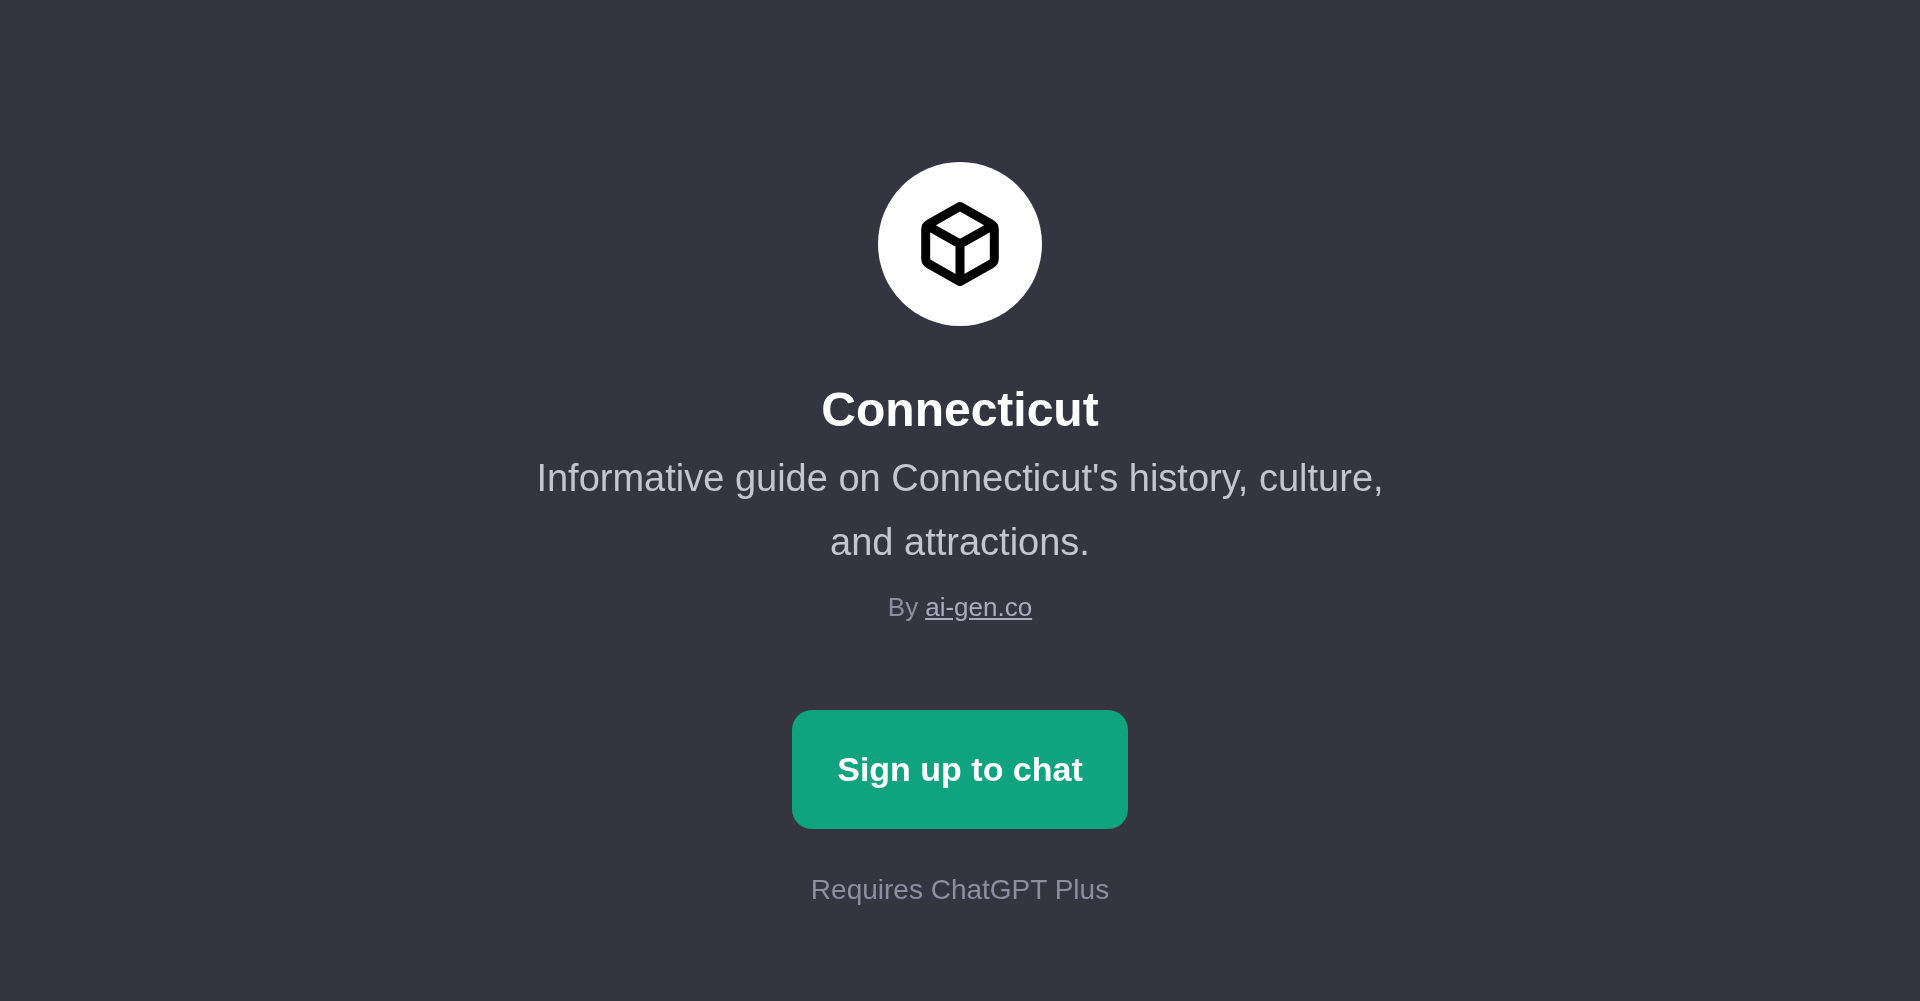 Image resolution: width=1920 pixels, height=1001 pixels. What do you see at coordinates (960, 410) in the screenshot?
I see `gpt-title: Connecticut` at bounding box center [960, 410].